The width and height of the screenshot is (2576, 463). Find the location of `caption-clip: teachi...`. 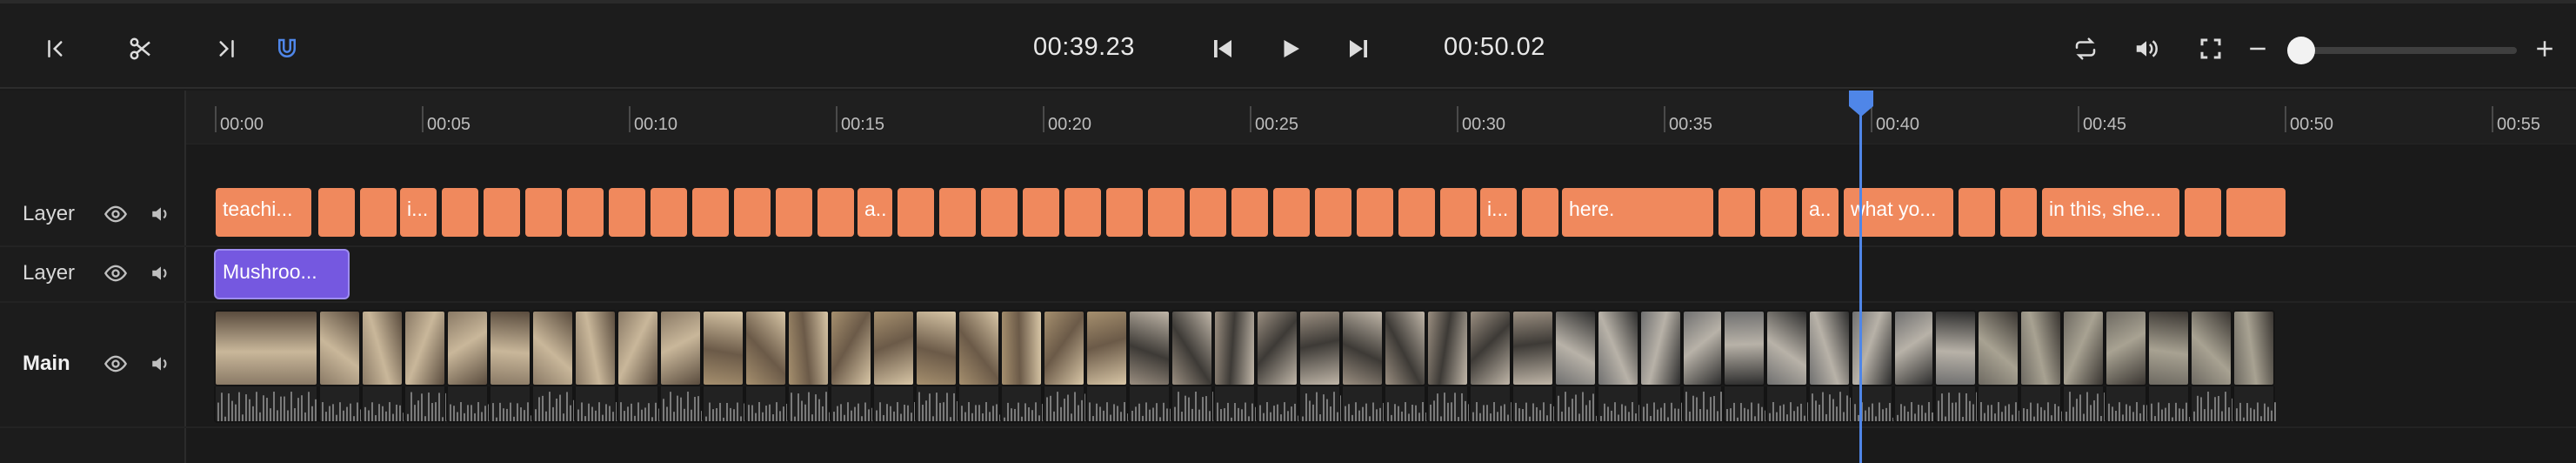

caption-clip: teachi... is located at coordinates (263, 212).